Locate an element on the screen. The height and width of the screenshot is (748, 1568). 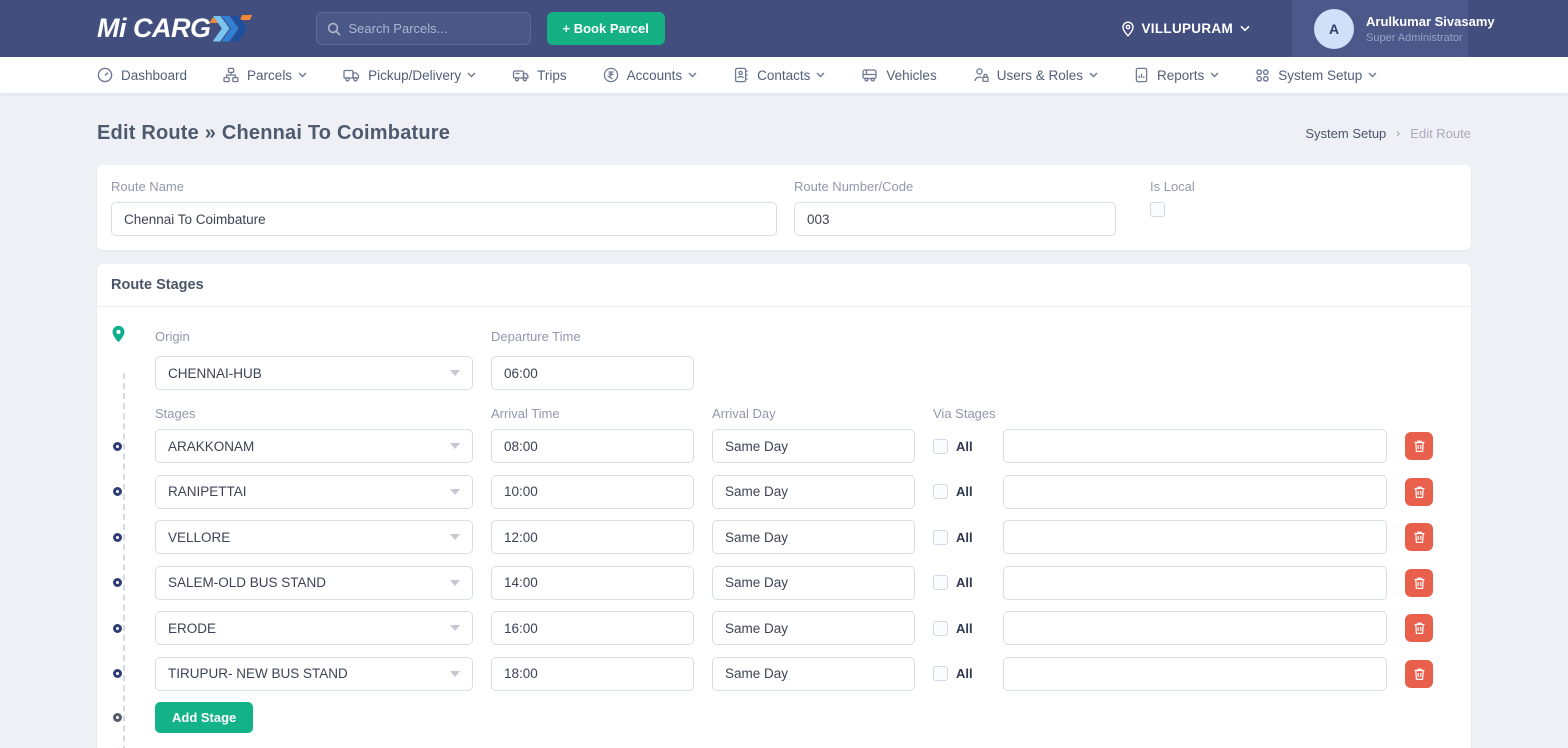
nav-item-trips: Trips is located at coordinates (539, 75).